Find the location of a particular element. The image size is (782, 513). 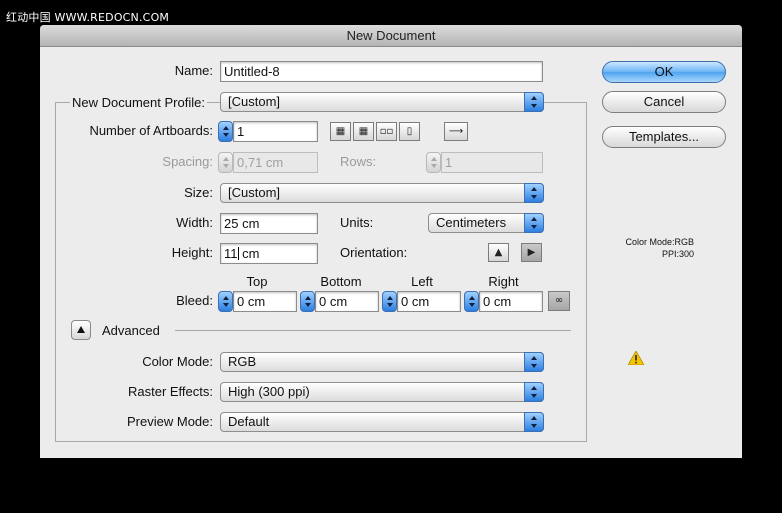

info-color-mode: Color Mode:RGB is located at coordinates (659, 242).